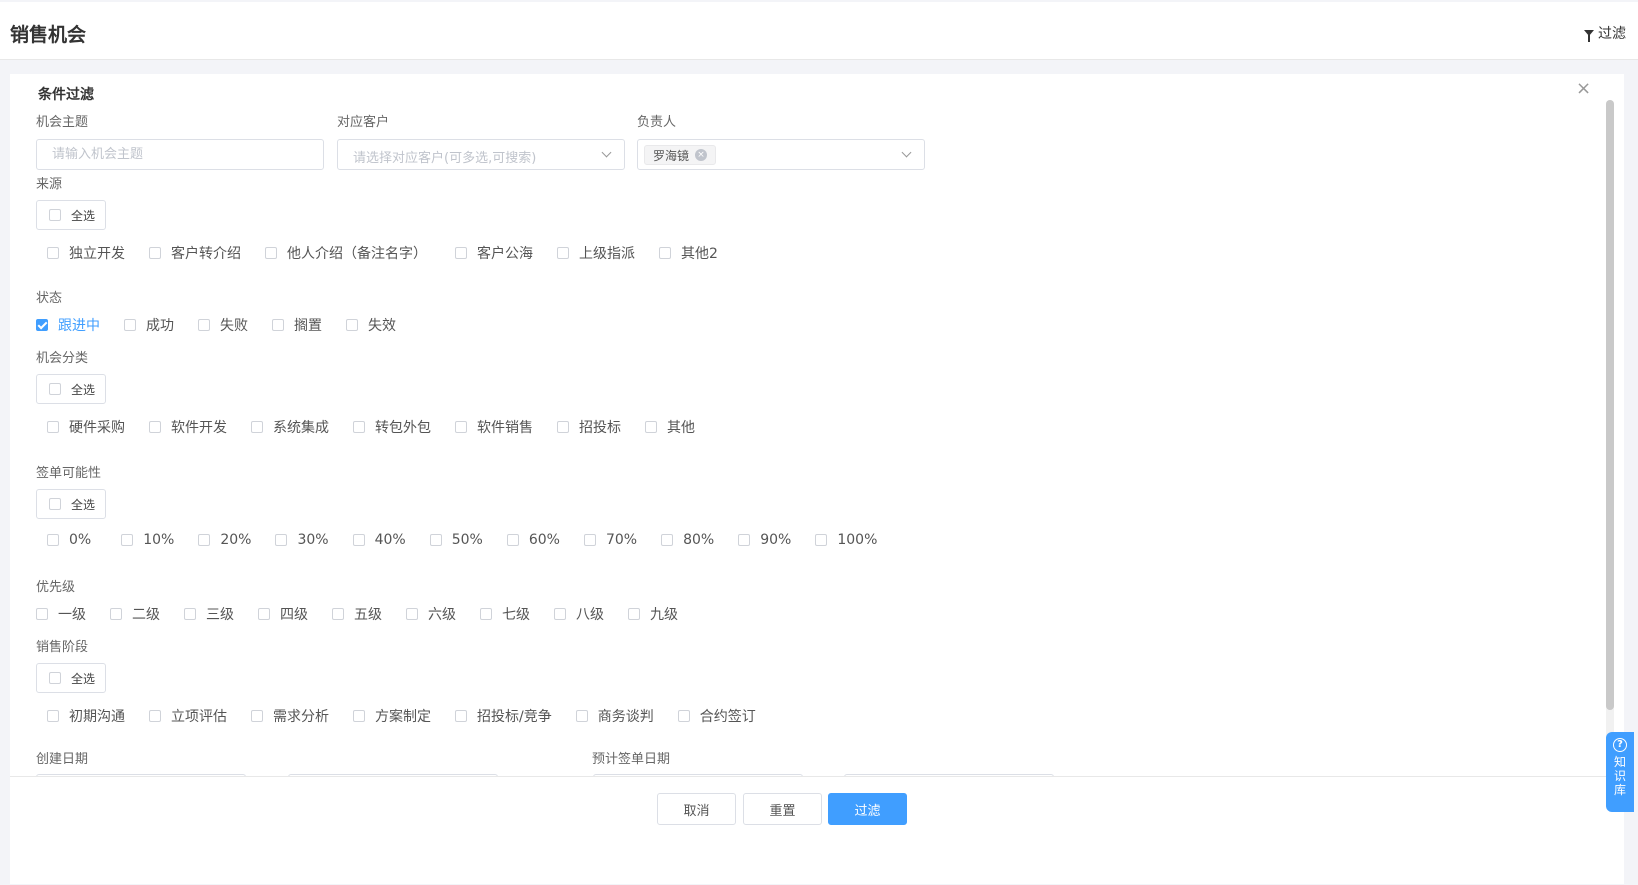  I want to click on priority-option: 五级, so click(357, 614).